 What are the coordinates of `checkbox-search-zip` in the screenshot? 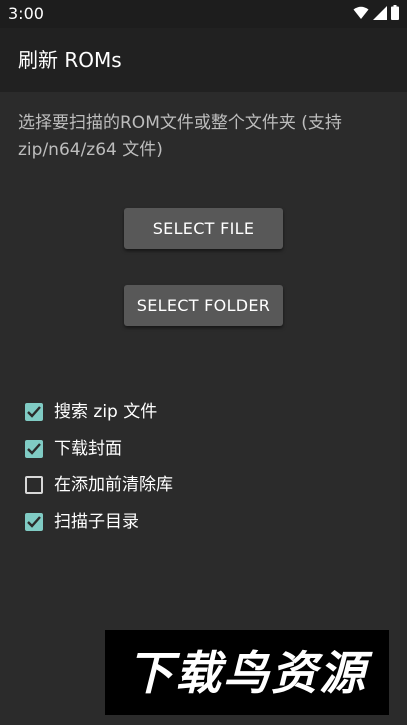 It's located at (34, 412).